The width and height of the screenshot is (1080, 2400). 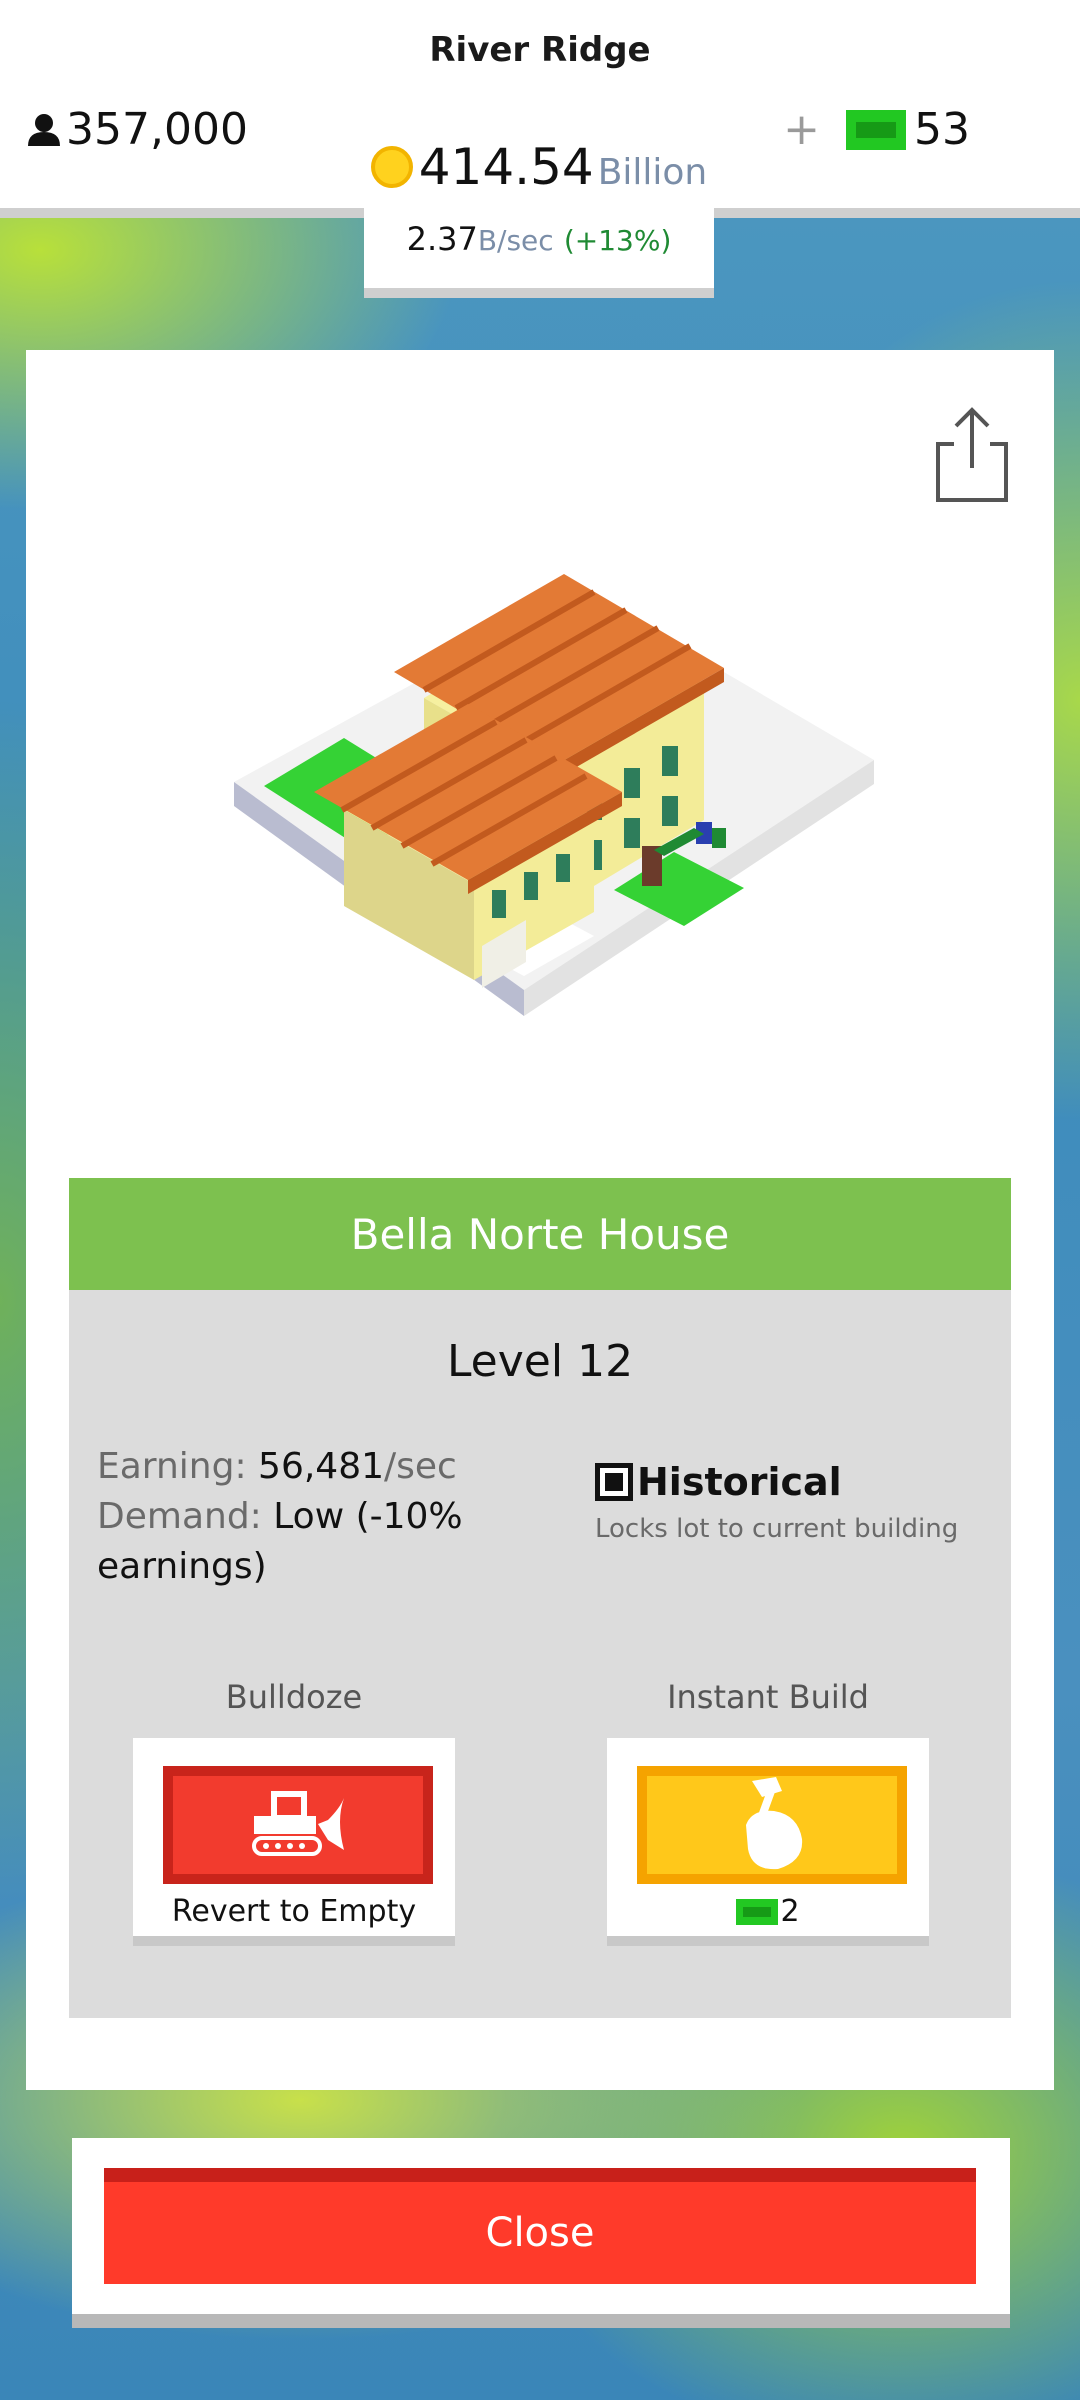 I want to click on money-panel: 414.54 Billion 2.37B/sec (+13%), so click(x=539, y=214).